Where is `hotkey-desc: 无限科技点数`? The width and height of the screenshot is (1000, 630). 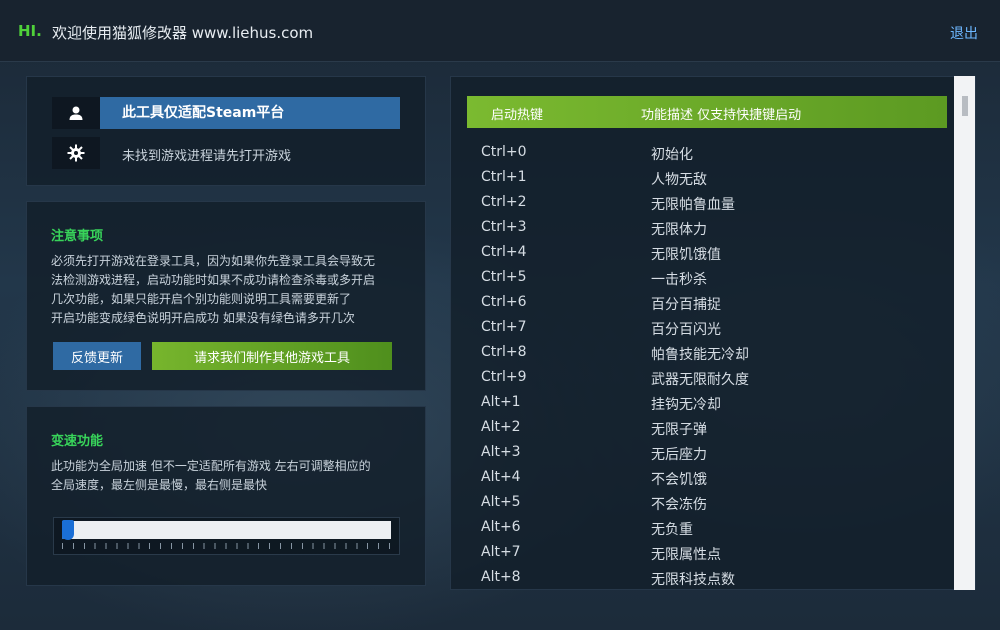
hotkey-desc: 无限科技点数 is located at coordinates (693, 580).